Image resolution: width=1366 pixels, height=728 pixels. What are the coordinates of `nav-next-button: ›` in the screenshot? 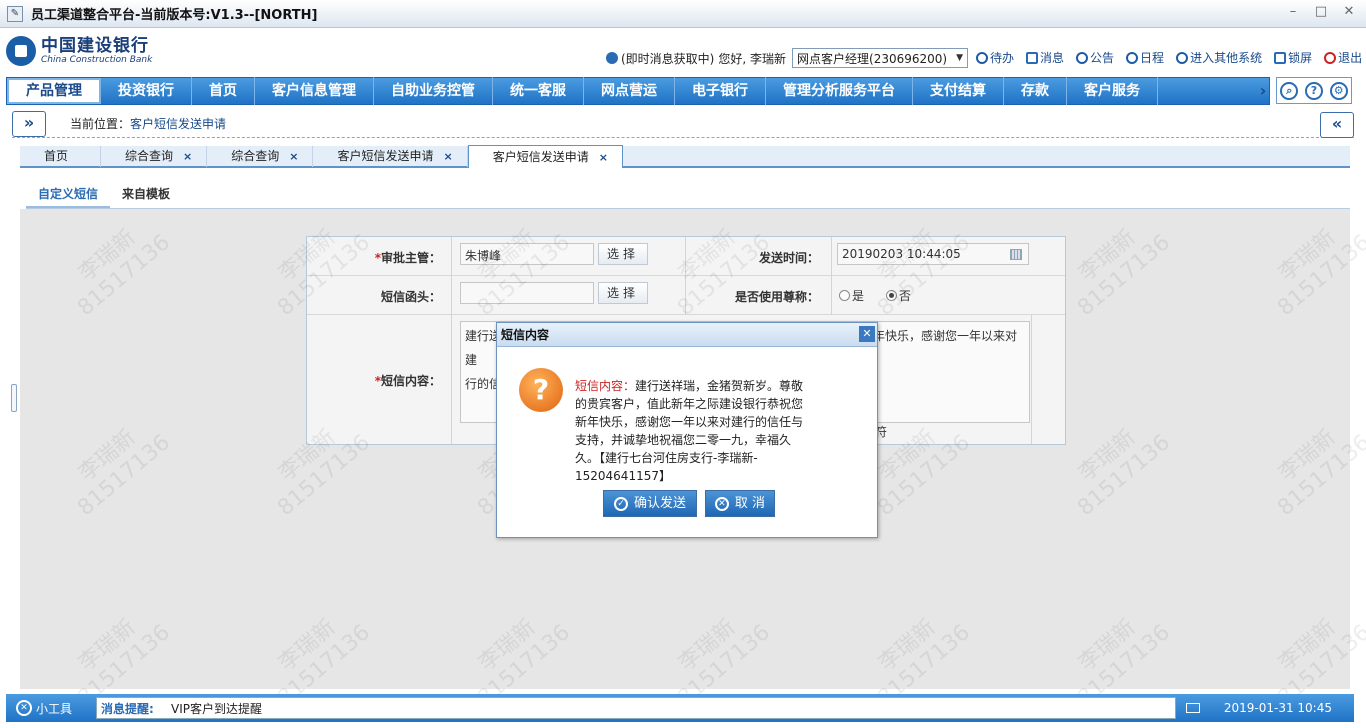 It's located at (1263, 91).